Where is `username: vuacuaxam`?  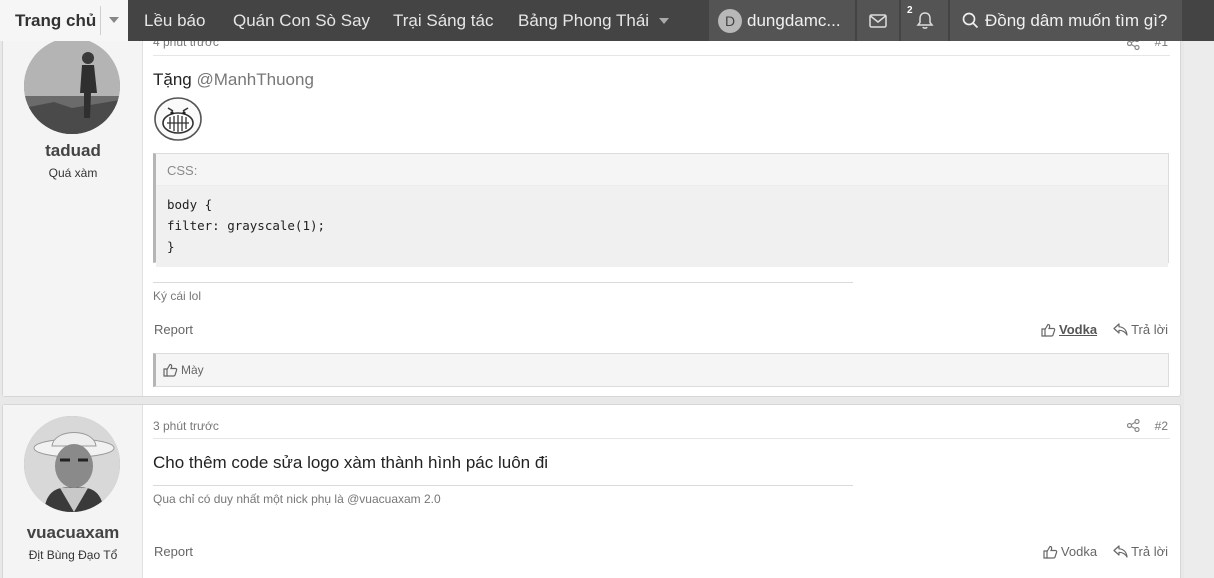
username: vuacuaxam is located at coordinates (73, 533).